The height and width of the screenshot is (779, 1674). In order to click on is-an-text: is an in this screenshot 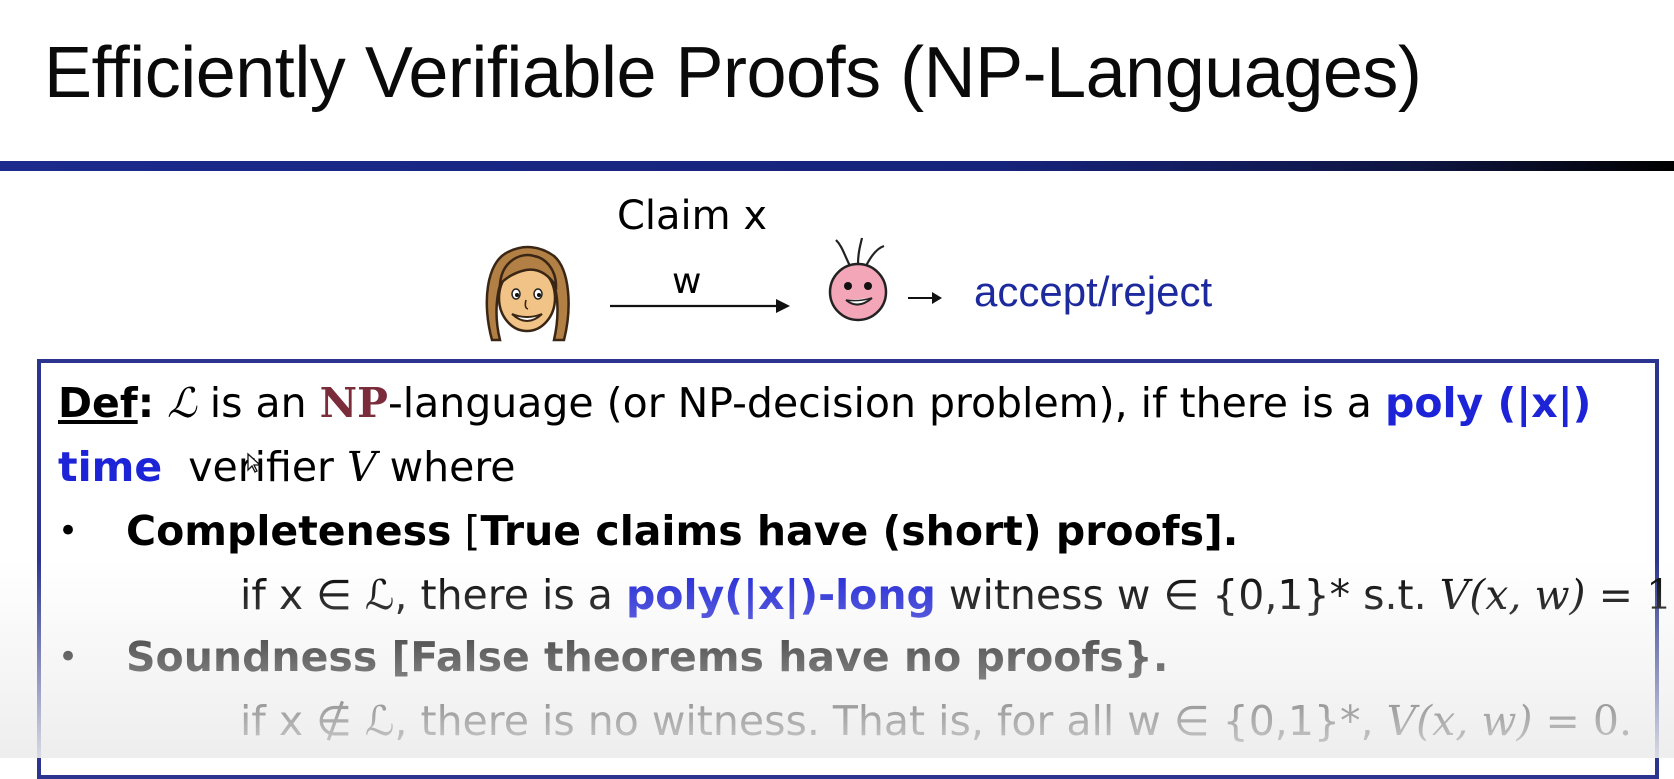, I will do `click(258, 403)`.